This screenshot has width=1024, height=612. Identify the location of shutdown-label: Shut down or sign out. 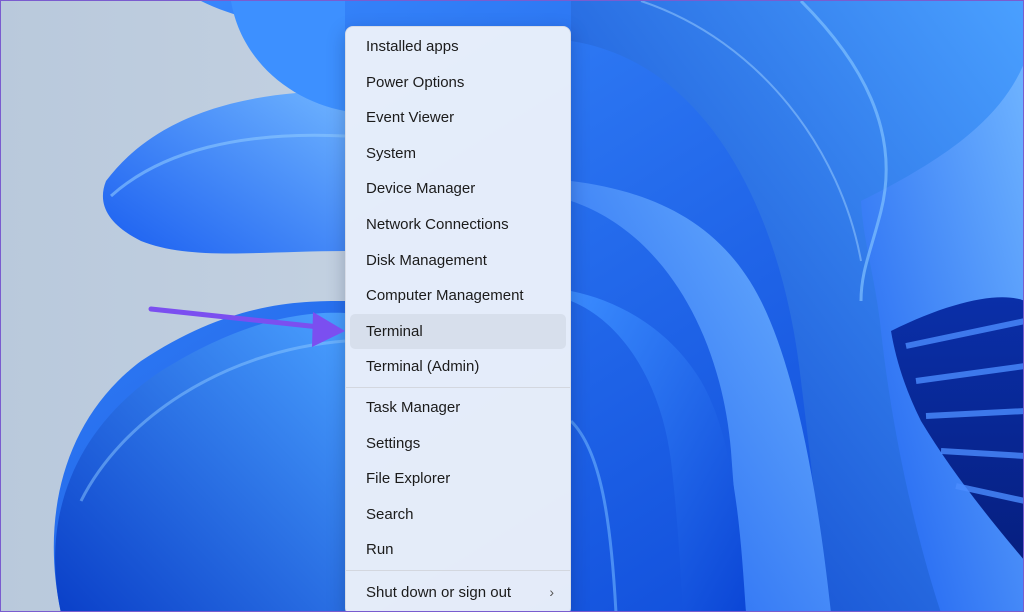
(439, 592).